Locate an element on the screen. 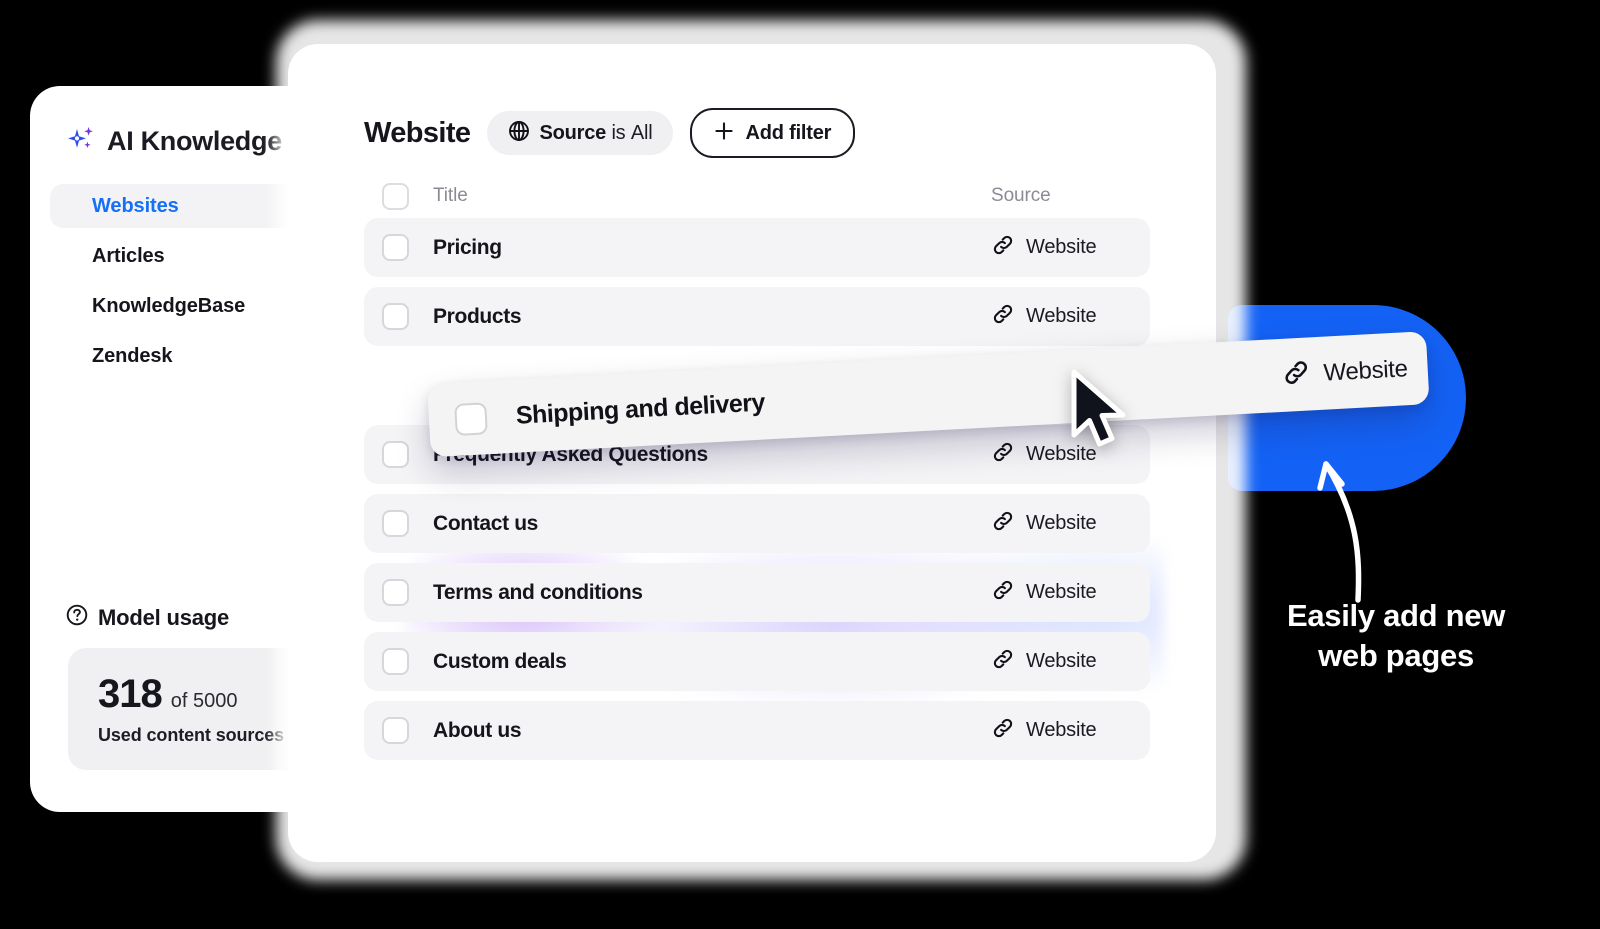 This screenshot has height=929, width=1600. sidebar-item-label: Websites is located at coordinates (135, 205).